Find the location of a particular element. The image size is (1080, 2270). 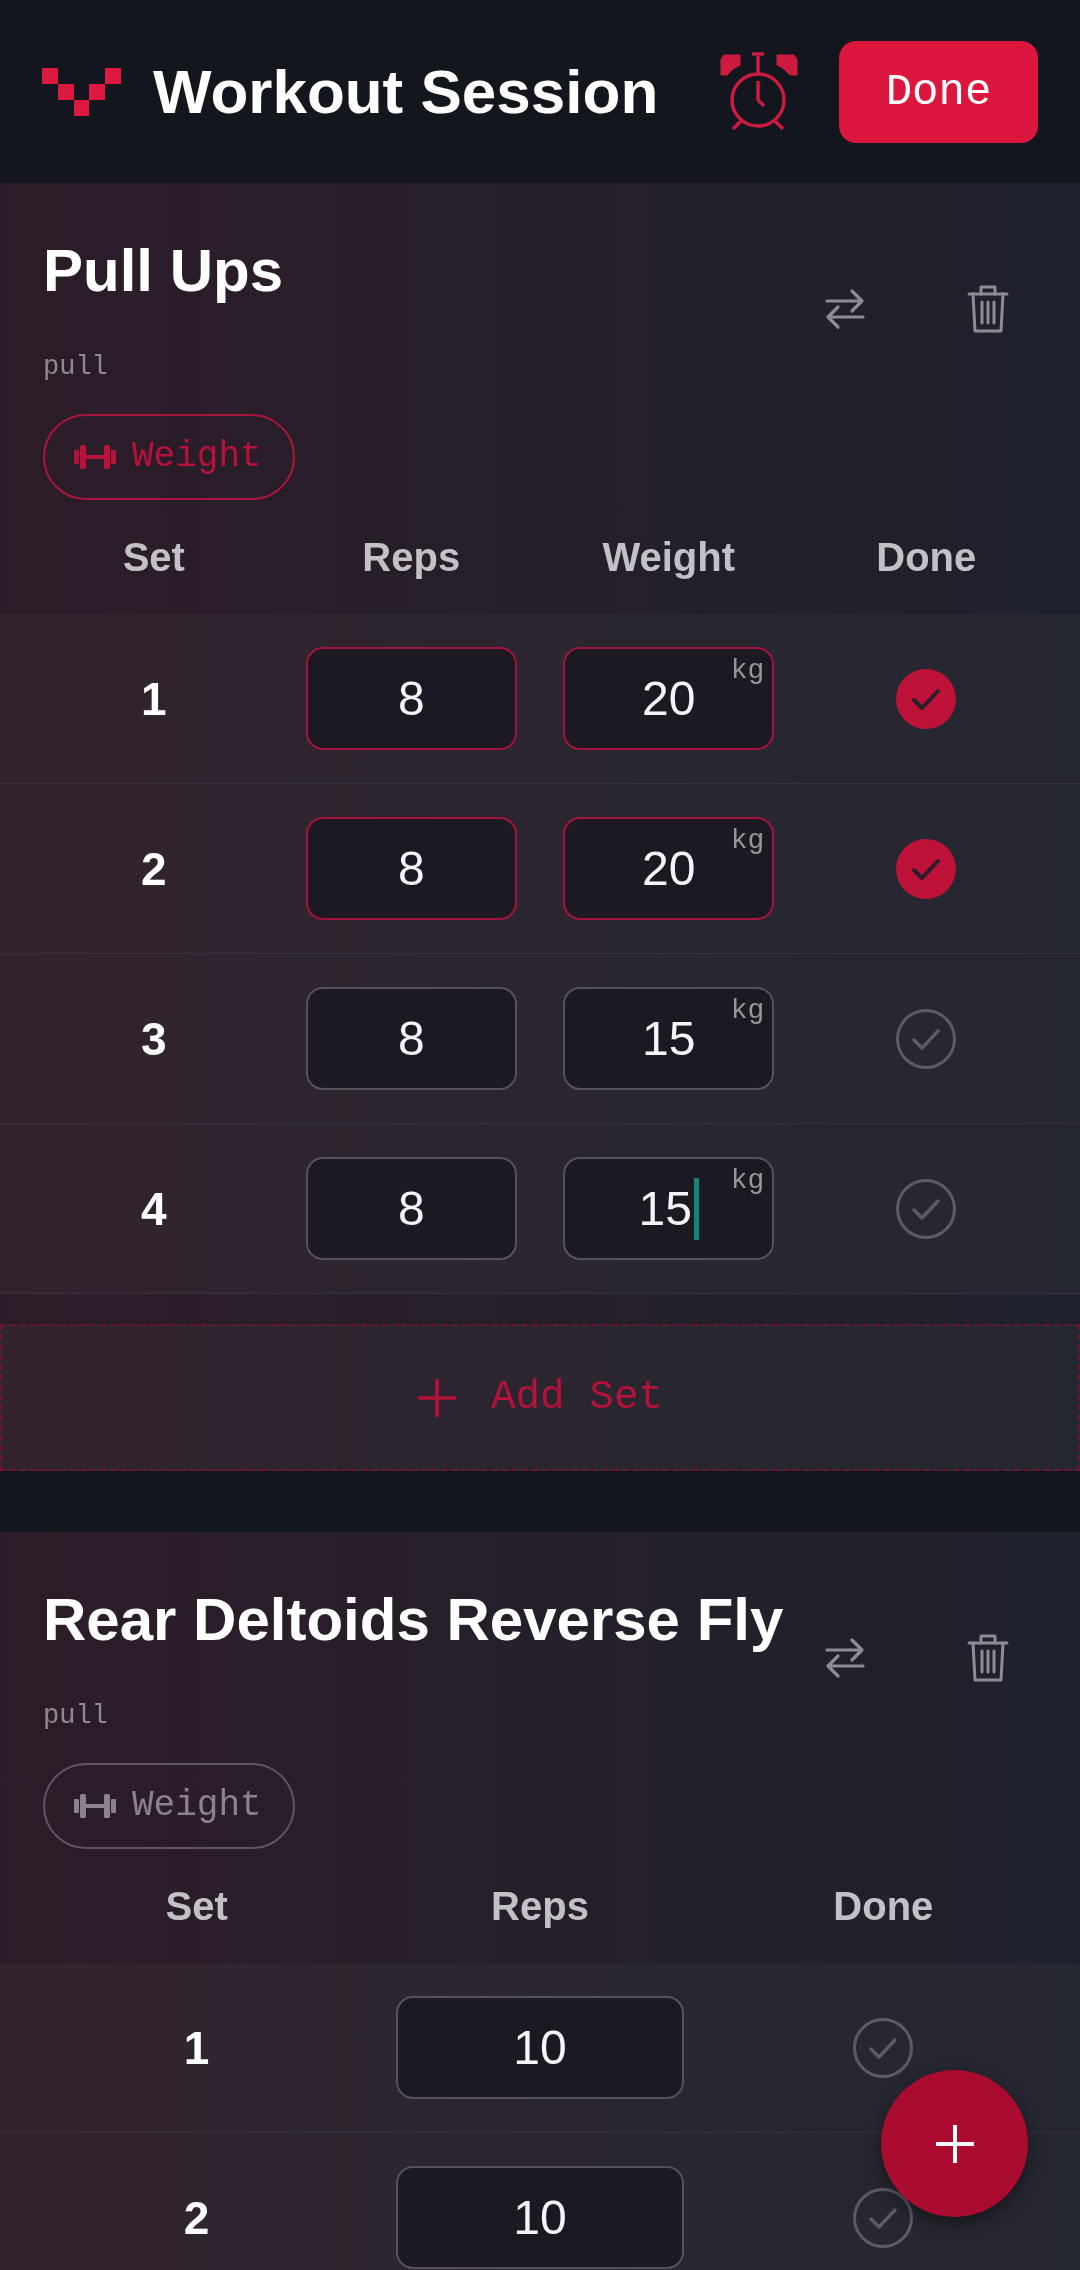

tag-chip: Weight is located at coordinates (169, 1806).